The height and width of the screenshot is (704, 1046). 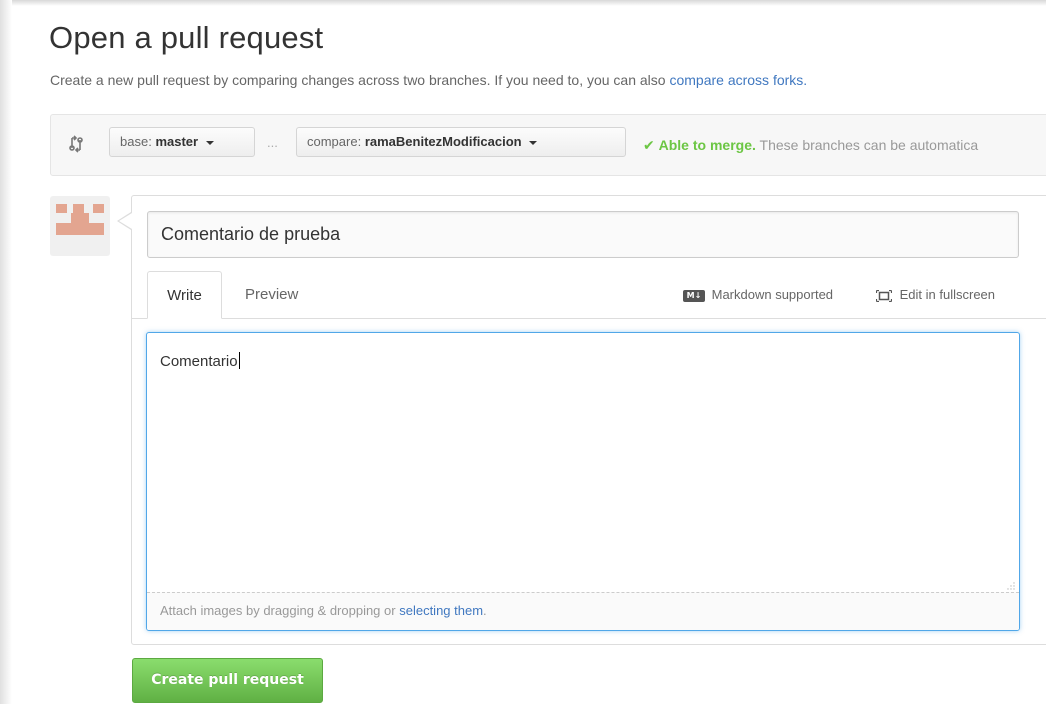 What do you see at coordinates (443, 141) in the screenshot?
I see `compare-branch-name: ramaBenitezModificacion` at bounding box center [443, 141].